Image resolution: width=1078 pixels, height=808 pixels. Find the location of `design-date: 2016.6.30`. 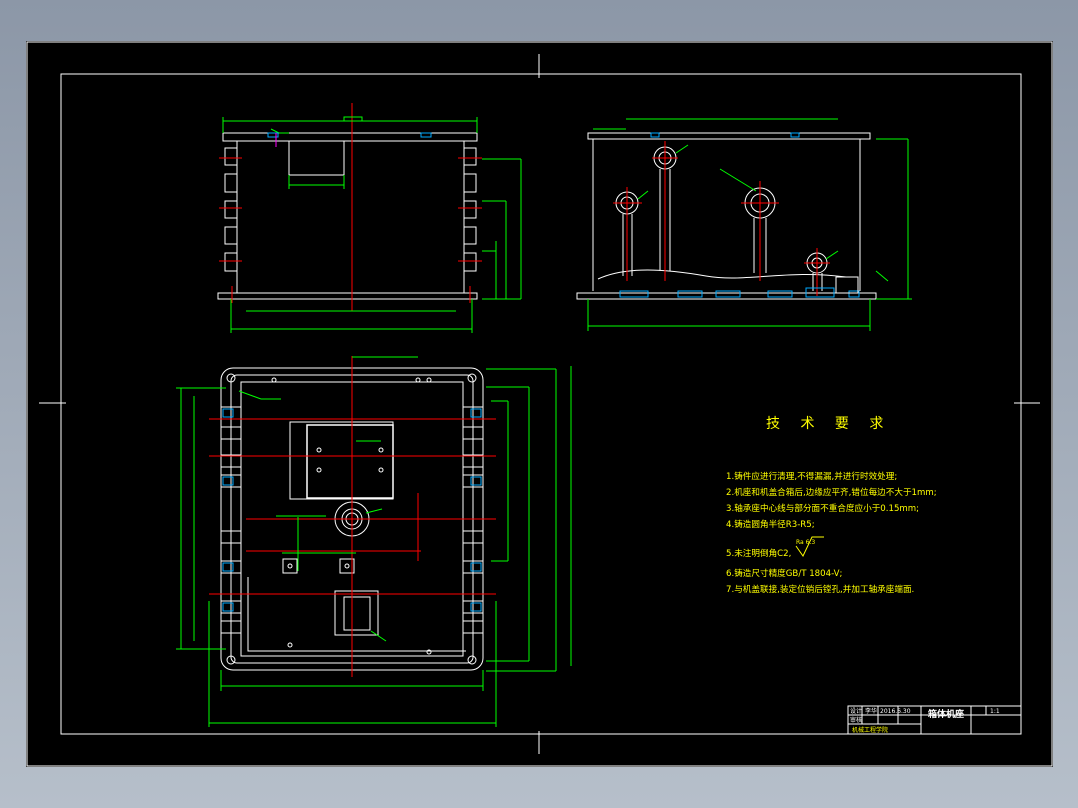

design-date: 2016.6.30 is located at coordinates (895, 711).